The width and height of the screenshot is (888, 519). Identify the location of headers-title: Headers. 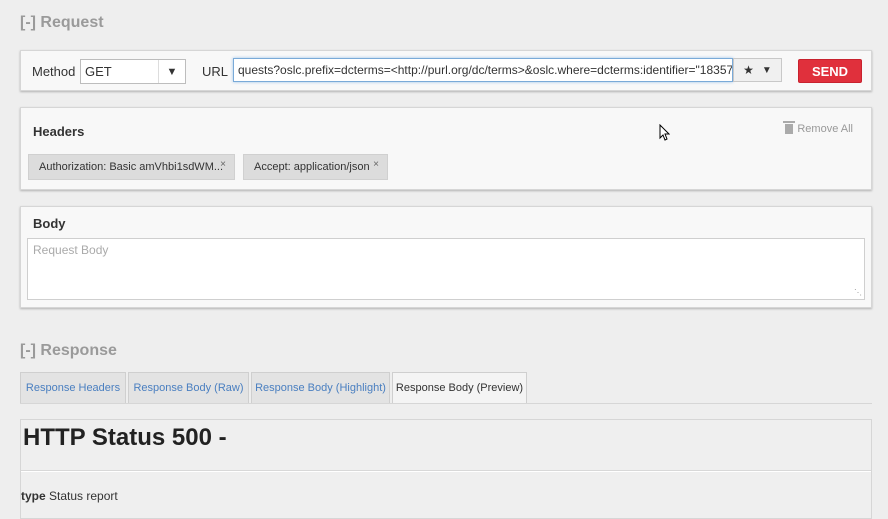
(59, 131).